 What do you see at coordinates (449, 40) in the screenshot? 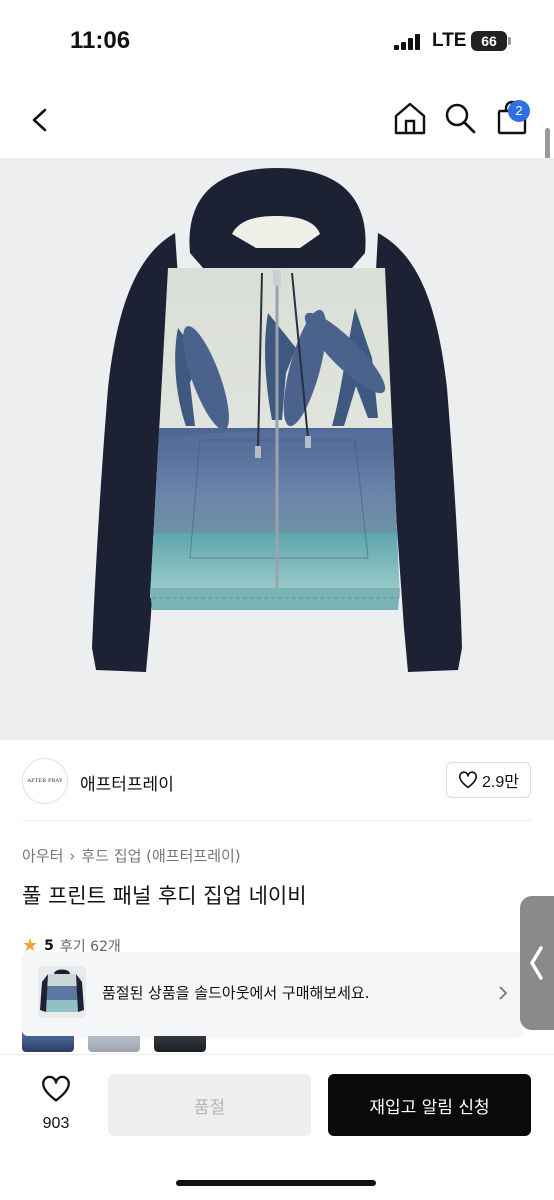
I see `network-label: LTE` at bounding box center [449, 40].